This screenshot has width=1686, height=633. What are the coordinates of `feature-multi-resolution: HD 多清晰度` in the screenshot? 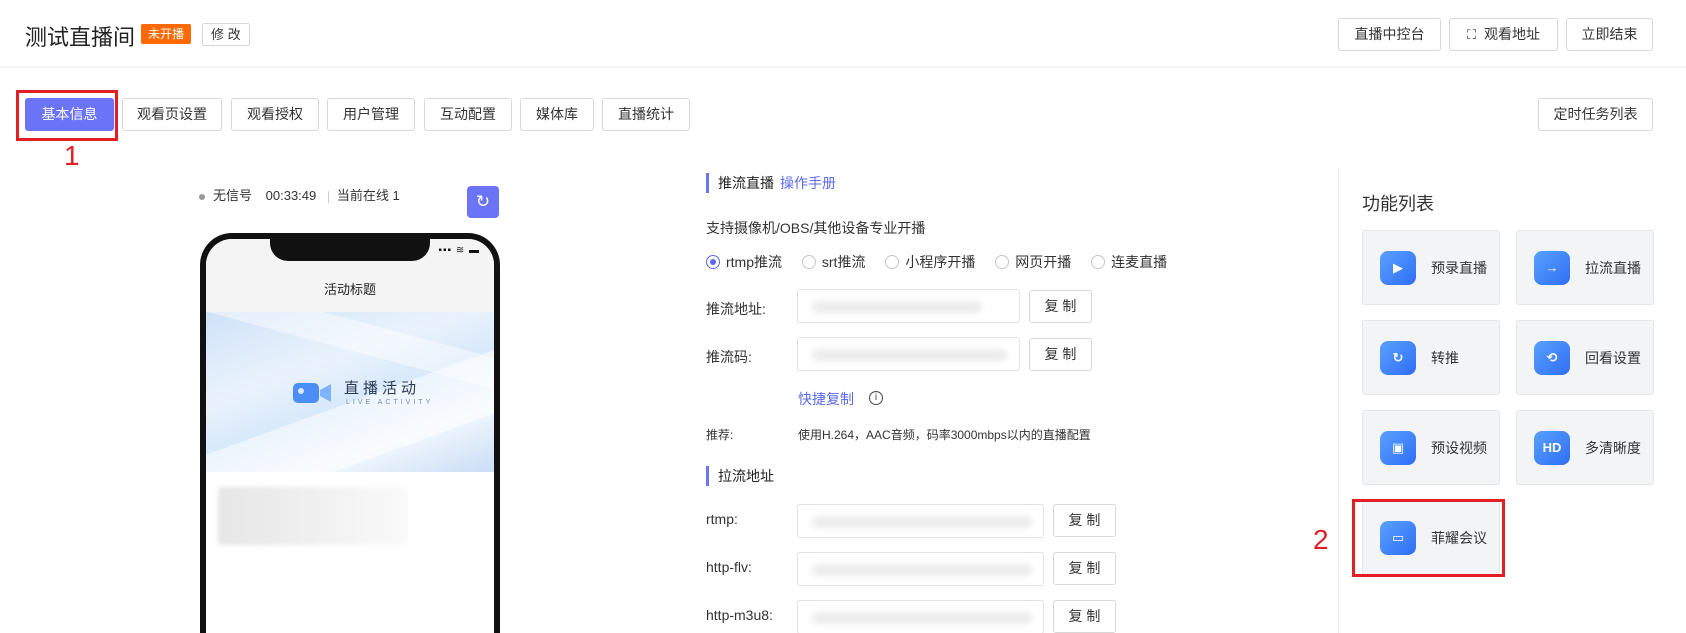 It's located at (1585, 447).